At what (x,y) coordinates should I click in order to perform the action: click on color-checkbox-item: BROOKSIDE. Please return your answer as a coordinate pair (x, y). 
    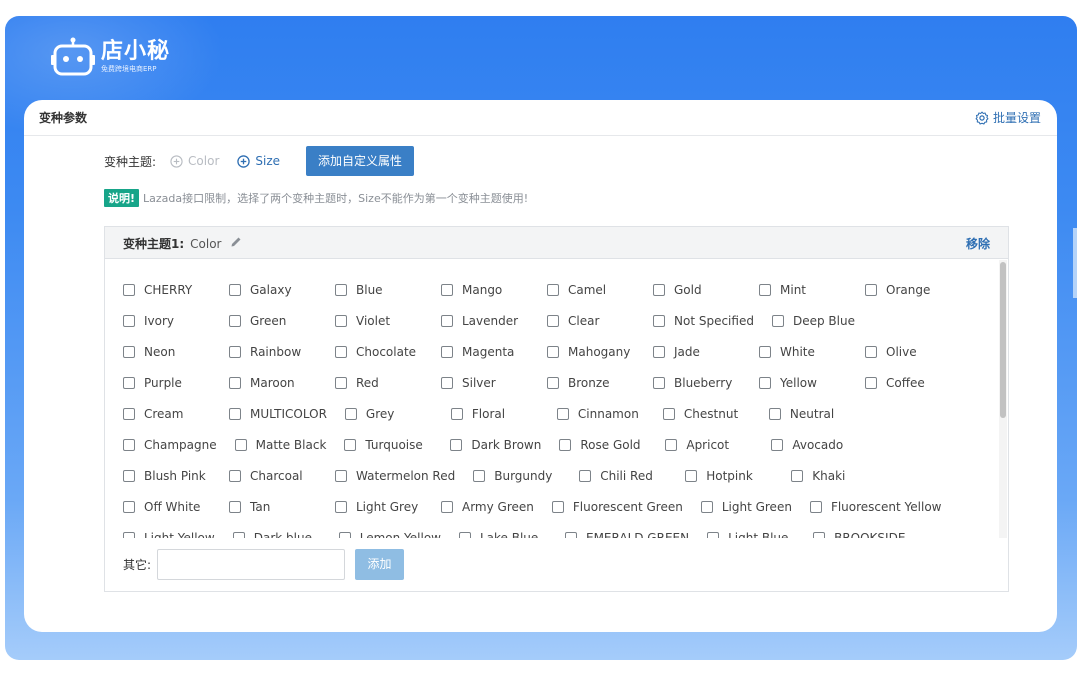
    Looking at the image, I should click on (859, 534).